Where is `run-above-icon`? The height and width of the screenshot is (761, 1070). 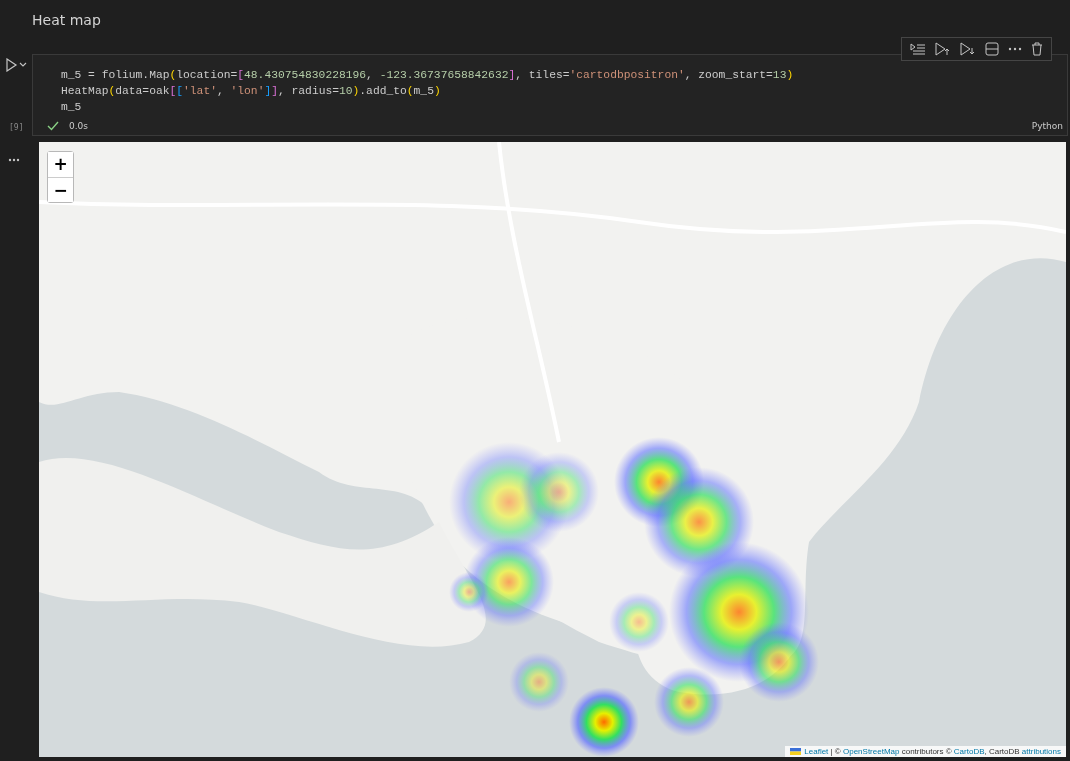 run-above-icon is located at coordinates (943, 49).